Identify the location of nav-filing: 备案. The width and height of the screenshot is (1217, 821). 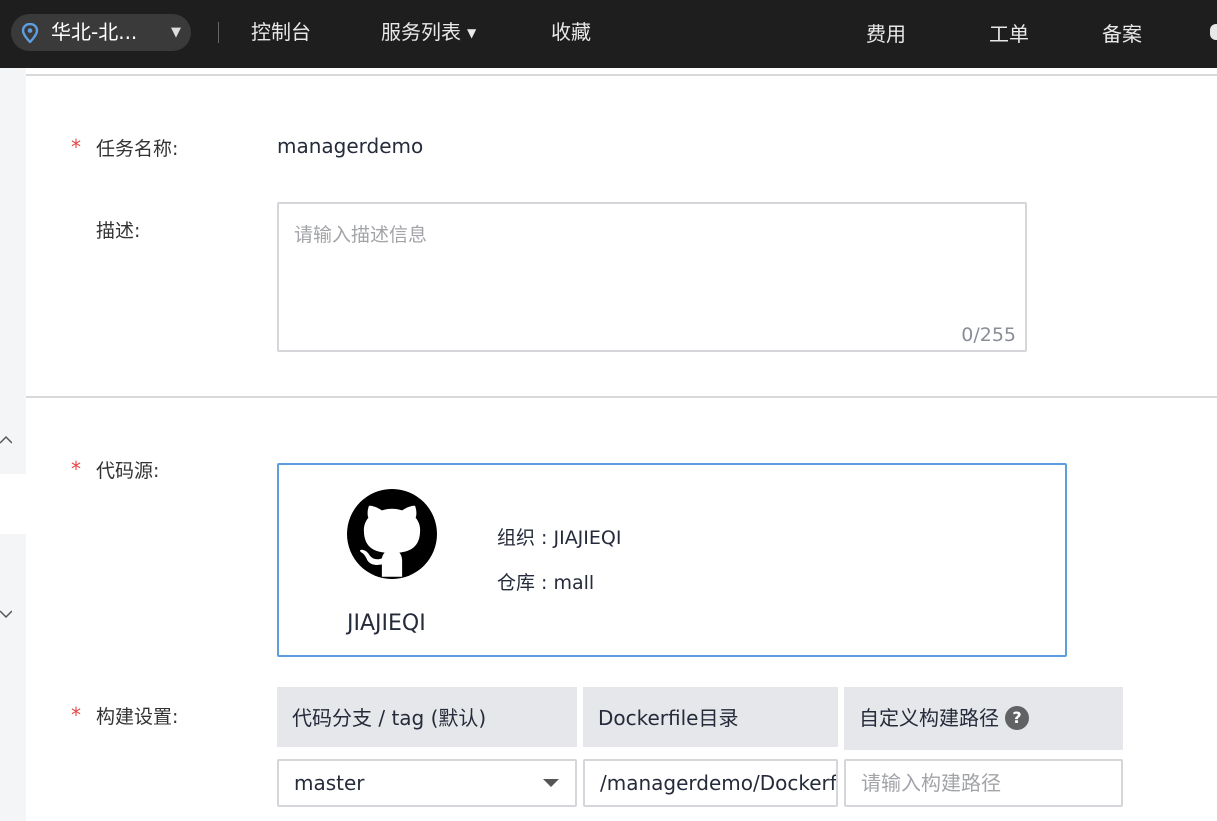
(1122, 34).